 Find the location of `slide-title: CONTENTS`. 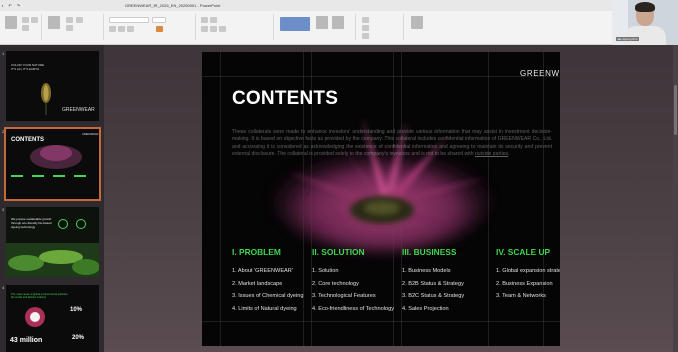

slide-title: CONTENTS is located at coordinates (285, 99).